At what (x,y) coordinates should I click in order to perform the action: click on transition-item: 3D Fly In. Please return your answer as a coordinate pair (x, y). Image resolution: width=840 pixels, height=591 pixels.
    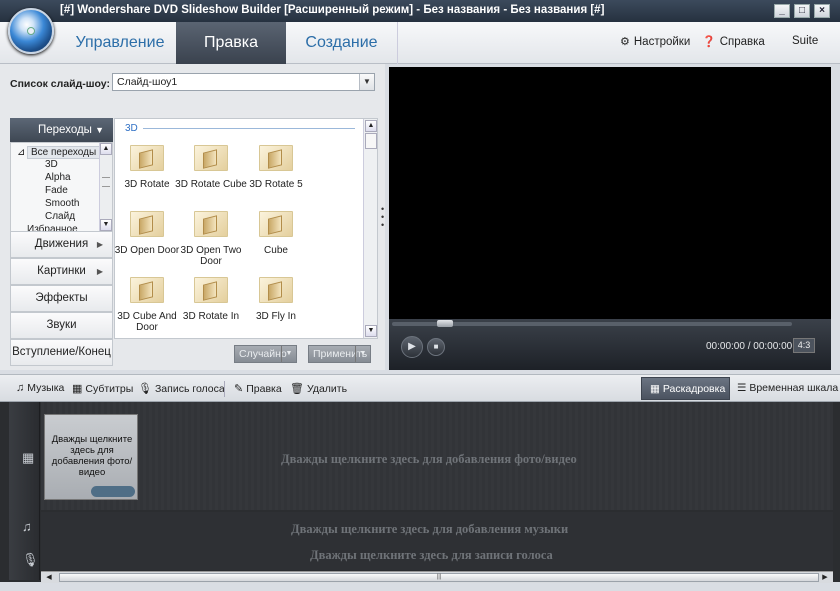
    Looking at the image, I should click on (276, 299).